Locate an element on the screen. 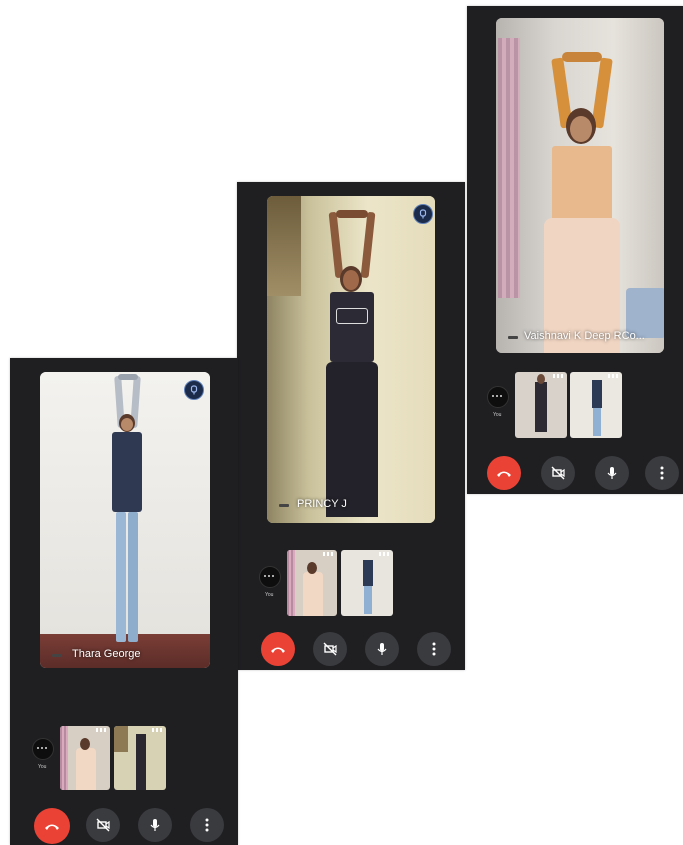 This screenshot has height=845, width=683. main-video-tile: PRINCY J is located at coordinates (351, 359).